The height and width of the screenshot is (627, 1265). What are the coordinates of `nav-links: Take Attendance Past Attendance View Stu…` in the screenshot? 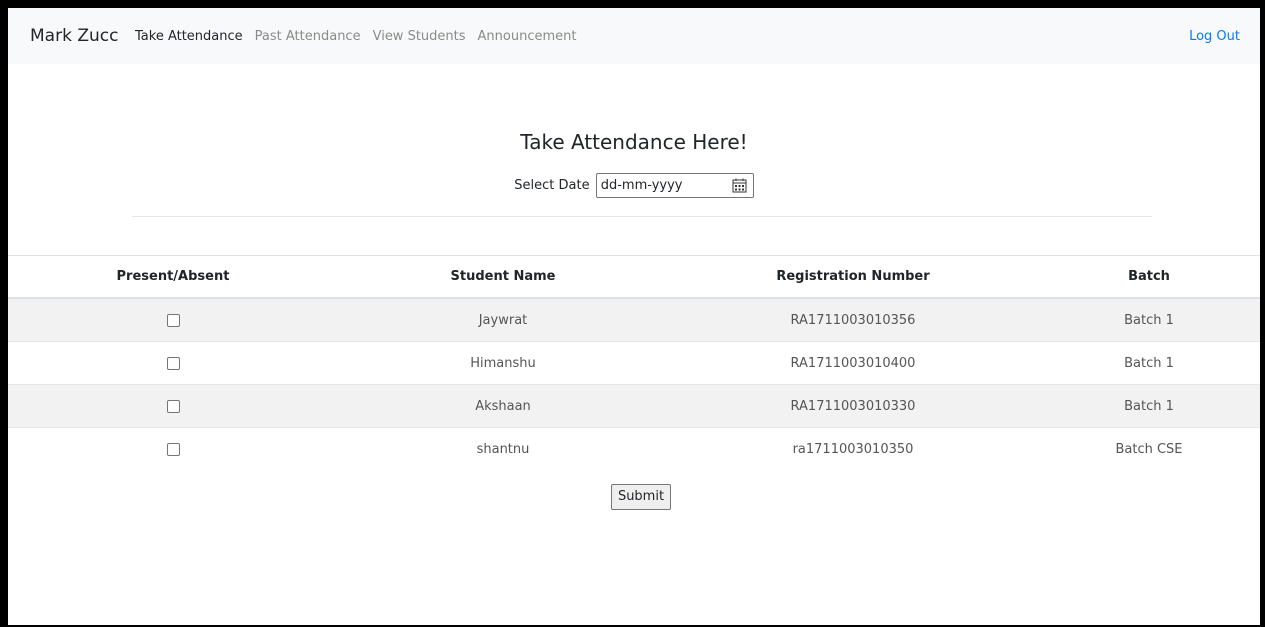 It's located at (361, 36).